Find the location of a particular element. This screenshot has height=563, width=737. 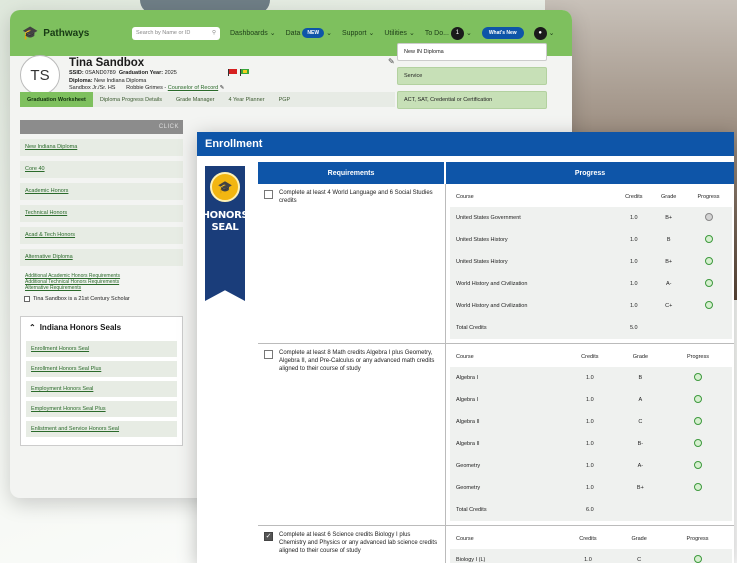

course-row: World History and Civilization 1.0 A- is located at coordinates (591, 284).